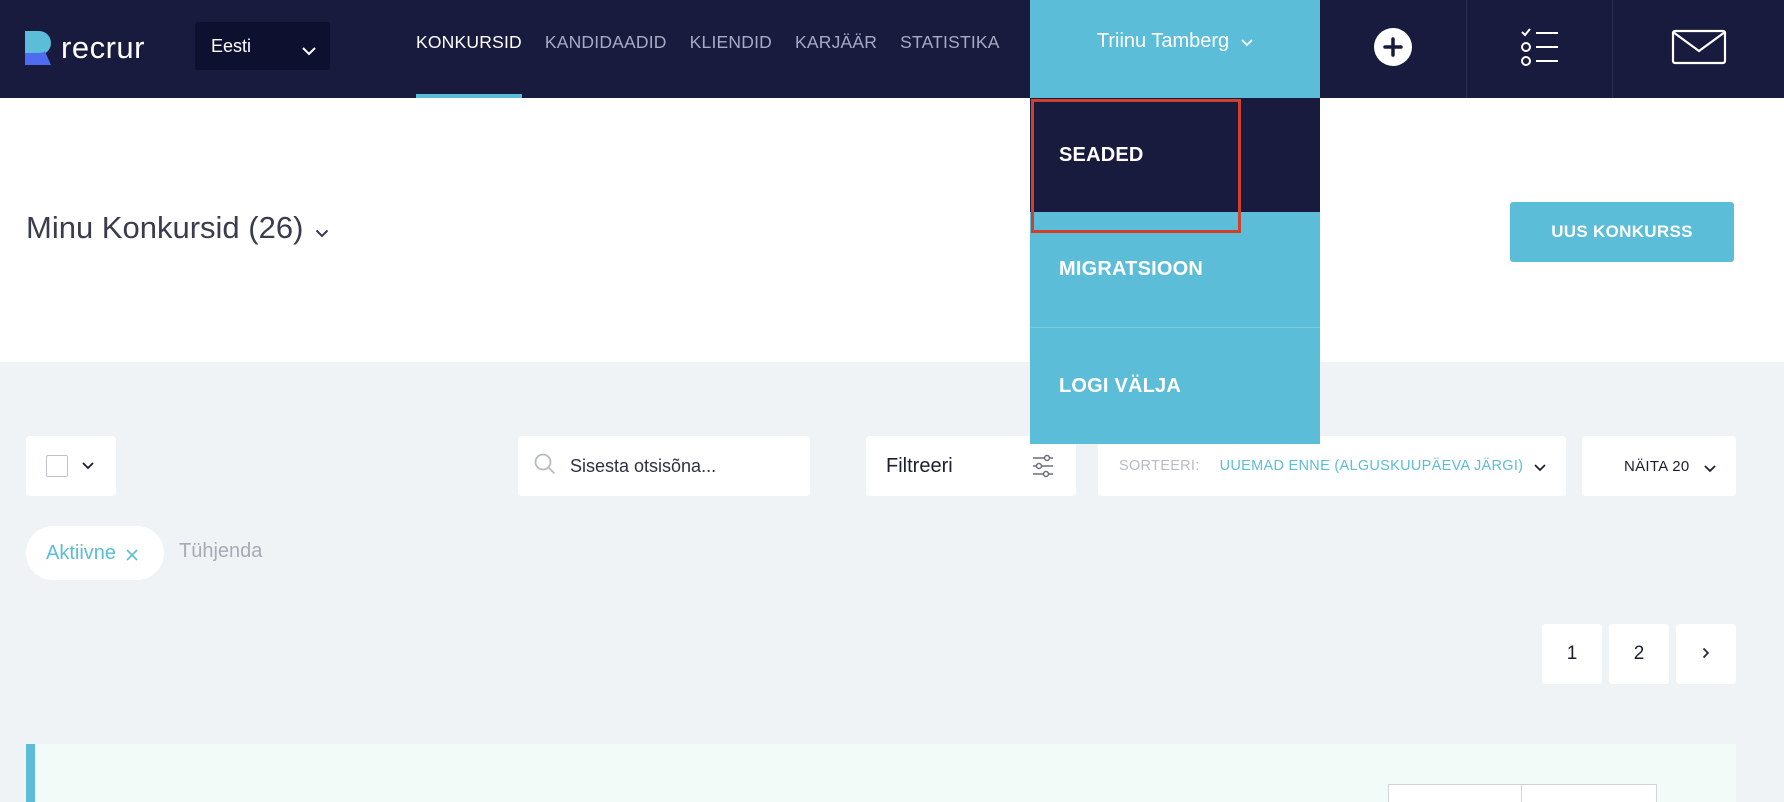 The width and height of the screenshot is (1784, 802). What do you see at coordinates (469, 49) in the screenshot?
I see `nav-item-konkursid: KONKURSID` at bounding box center [469, 49].